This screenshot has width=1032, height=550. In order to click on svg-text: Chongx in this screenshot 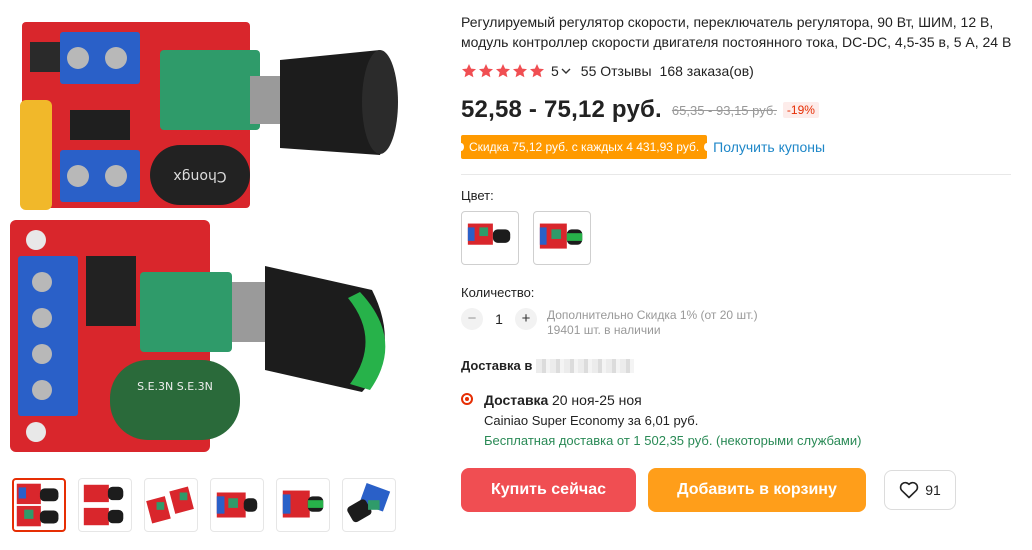, I will do `click(199, 176)`.